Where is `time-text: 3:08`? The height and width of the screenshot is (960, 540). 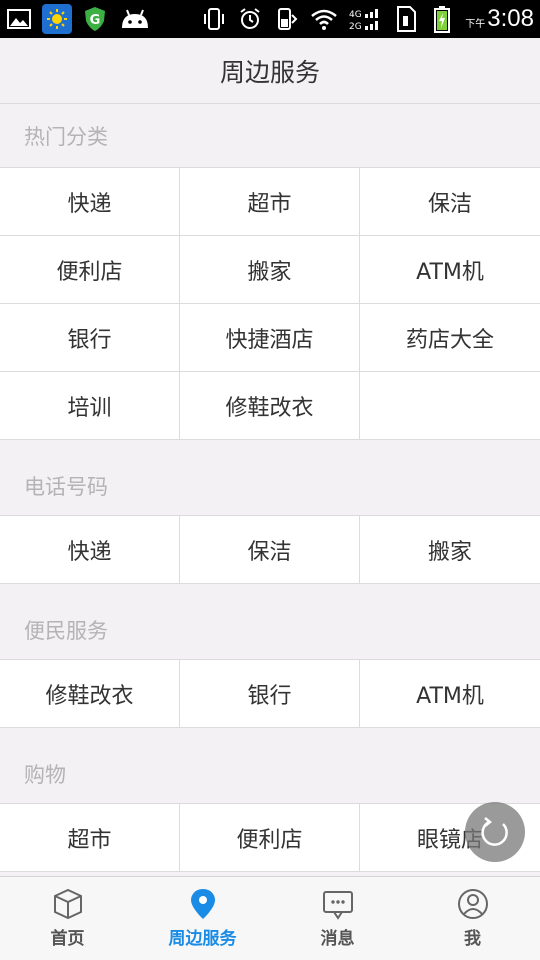 time-text: 3:08 is located at coordinates (510, 18).